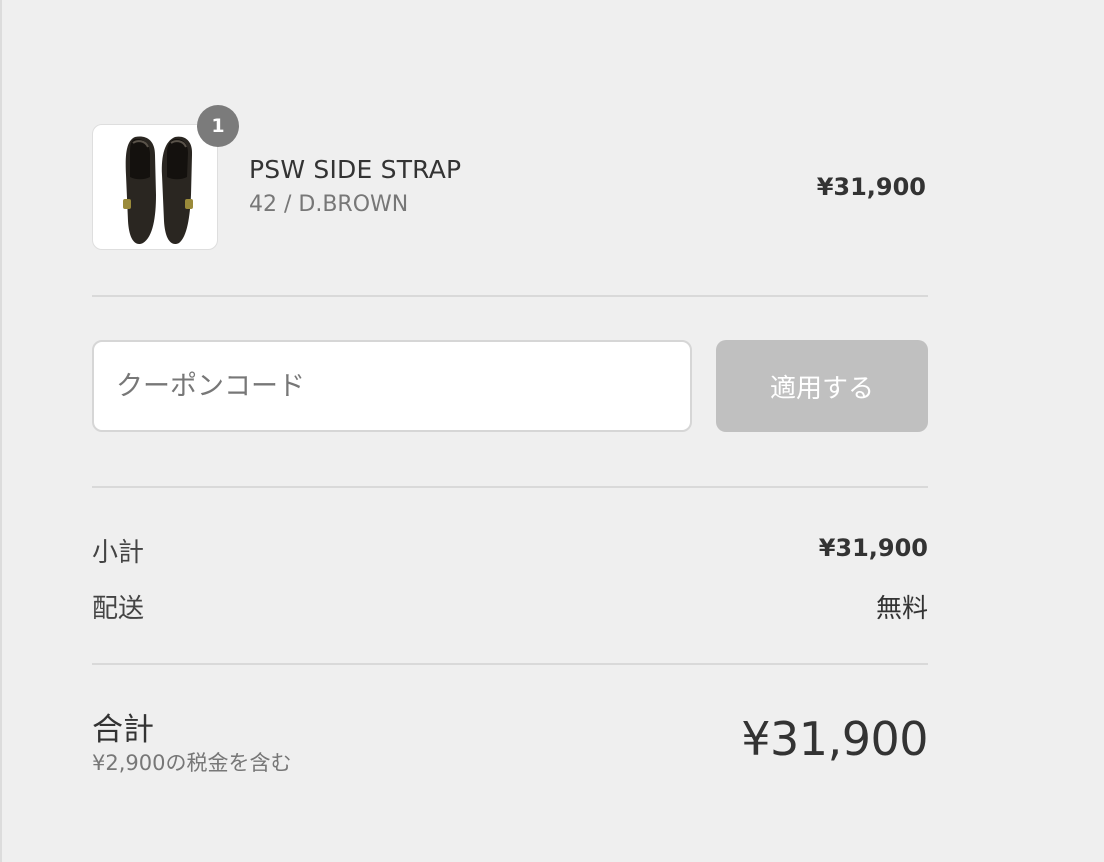 The height and width of the screenshot is (862, 1104). Describe the element at coordinates (118, 553) in the screenshot. I see `subtotal-label: 小計` at that location.